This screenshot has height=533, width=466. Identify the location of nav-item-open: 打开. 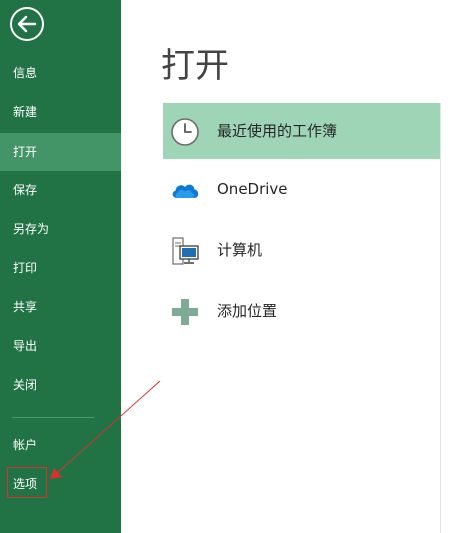
(60, 152).